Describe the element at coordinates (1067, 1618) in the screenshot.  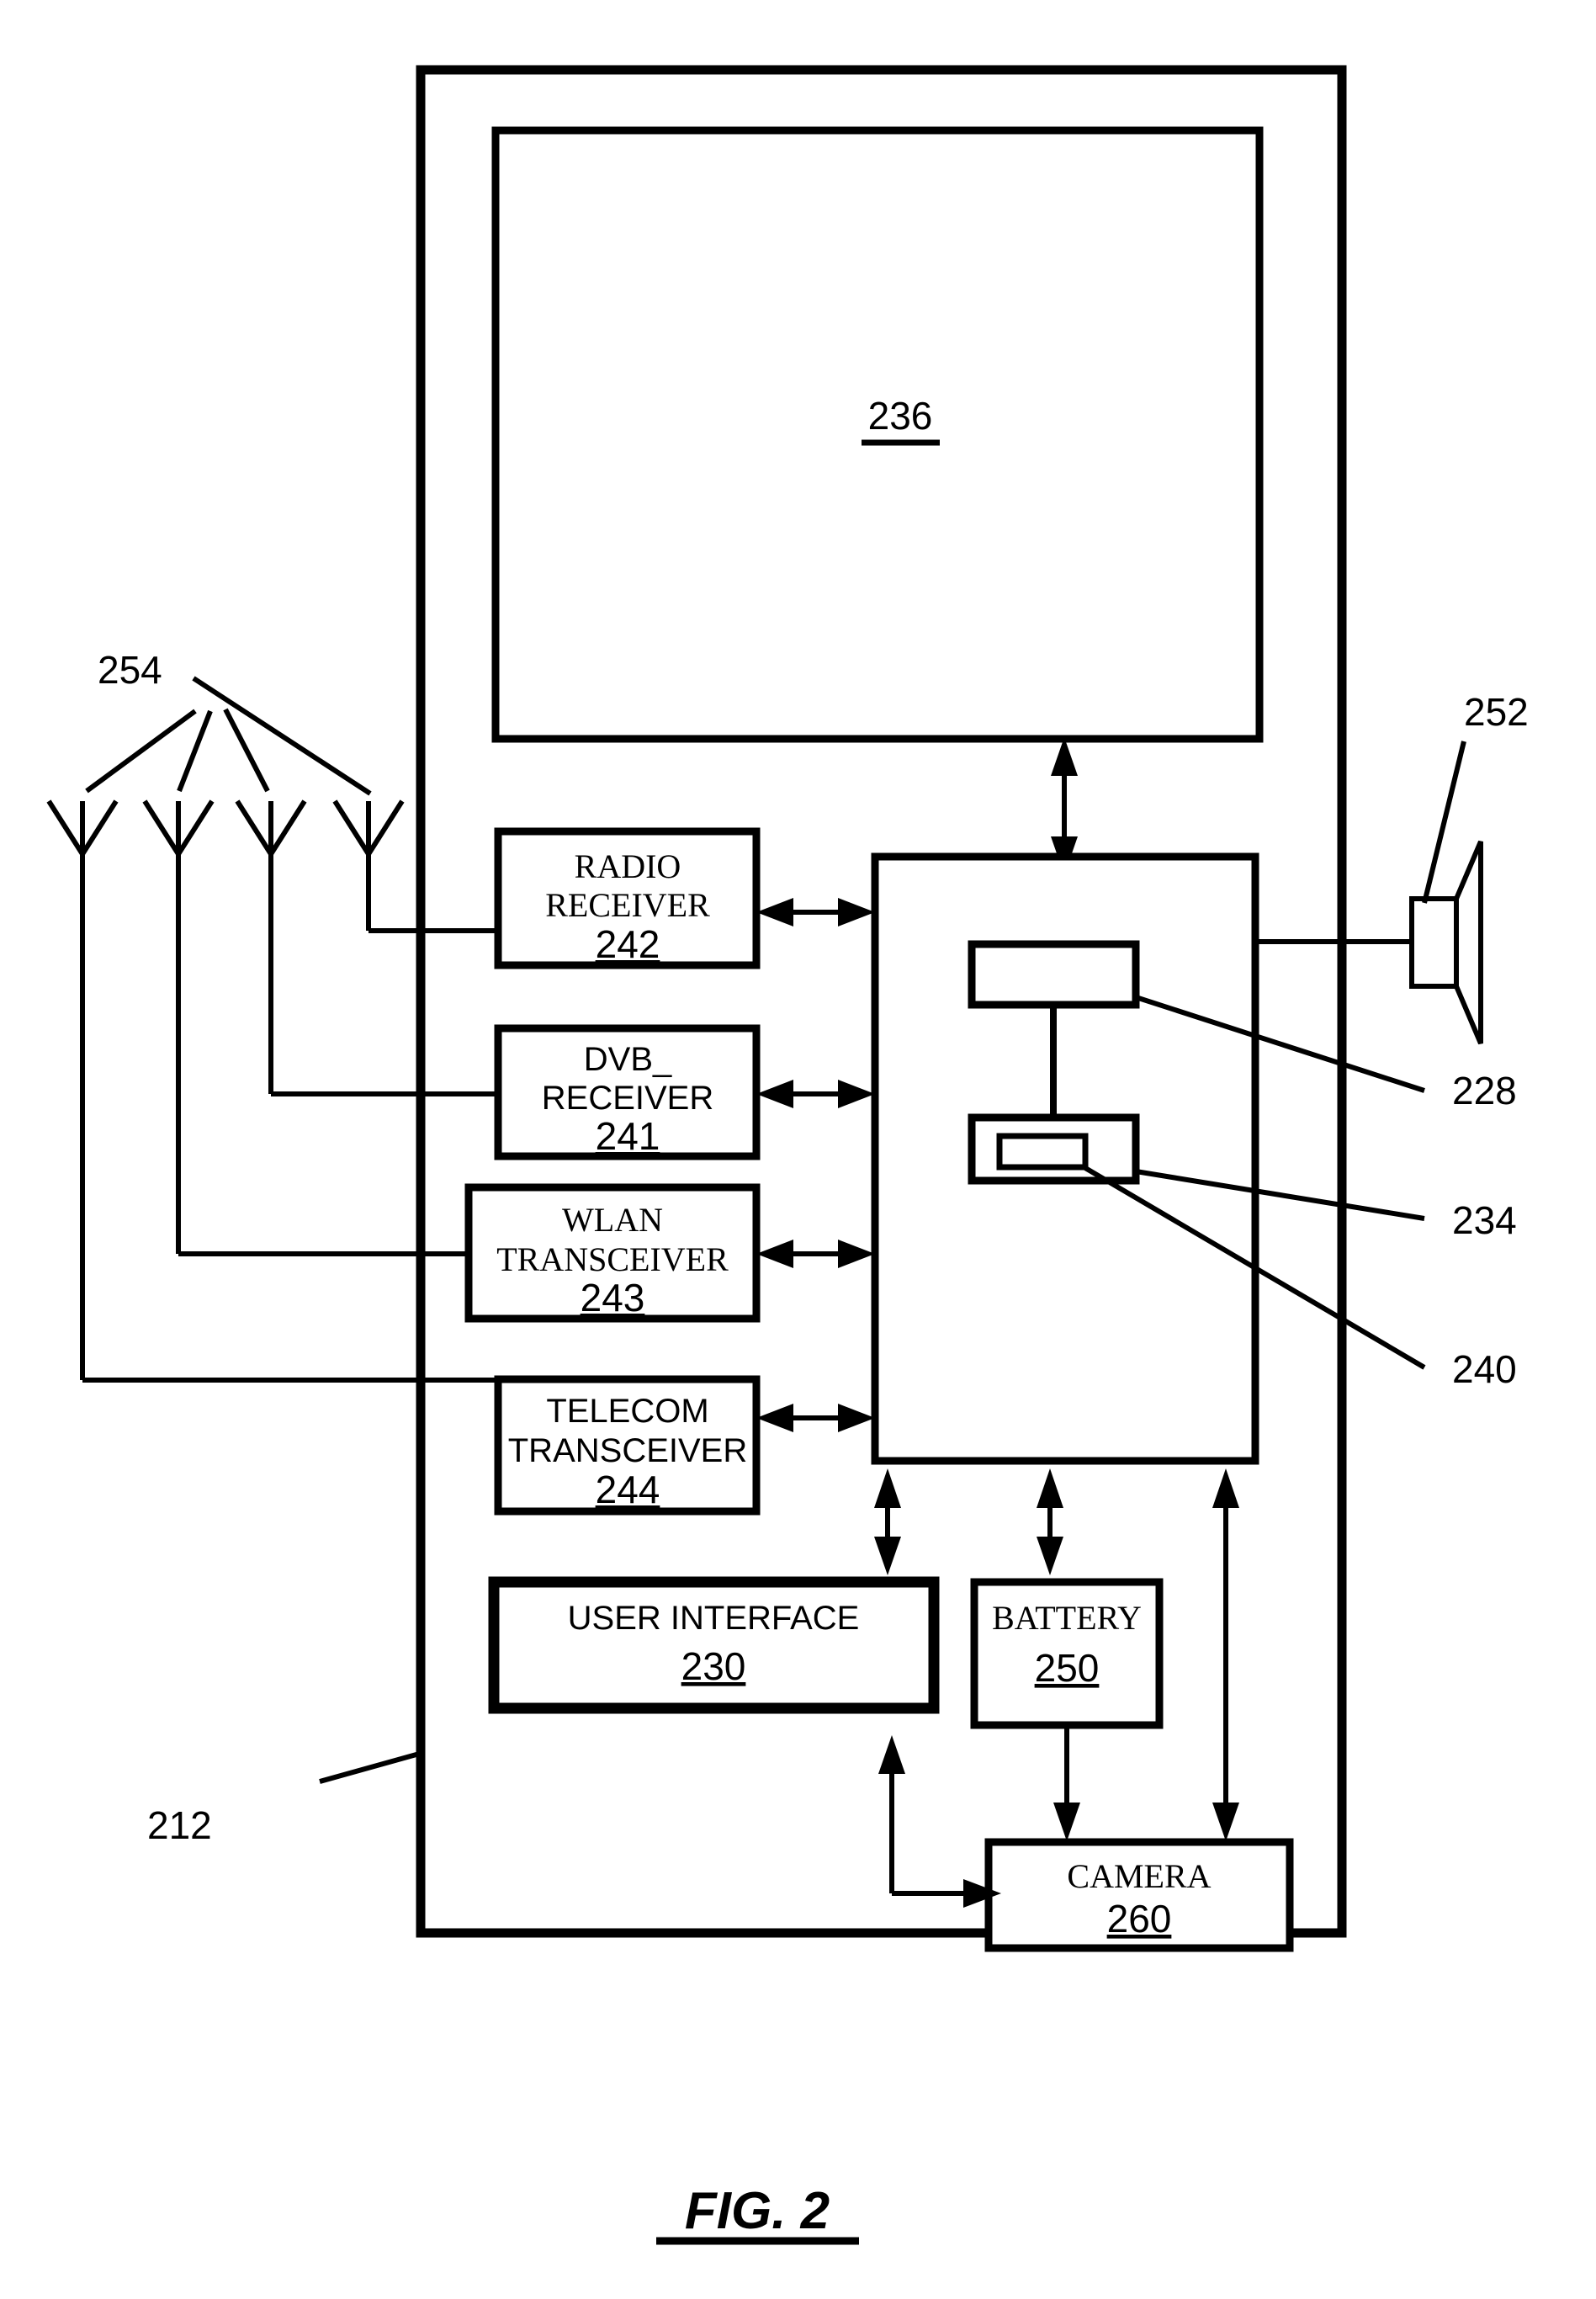
I see `battery-line1: BATTERY` at that location.